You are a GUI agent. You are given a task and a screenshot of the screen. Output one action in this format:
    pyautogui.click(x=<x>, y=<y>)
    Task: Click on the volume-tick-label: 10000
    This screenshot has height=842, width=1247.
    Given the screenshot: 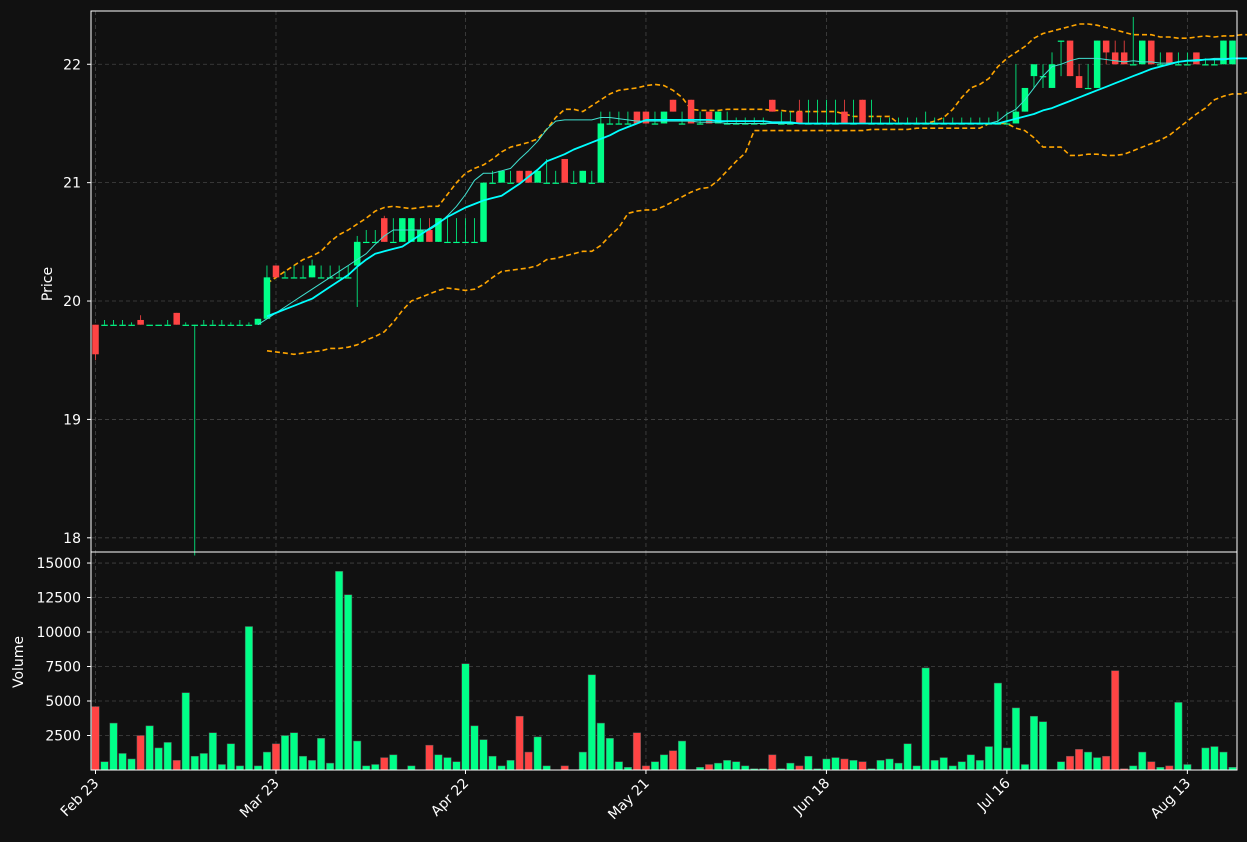 What is the action you would take?
    pyautogui.click(x=58, y=633)
    